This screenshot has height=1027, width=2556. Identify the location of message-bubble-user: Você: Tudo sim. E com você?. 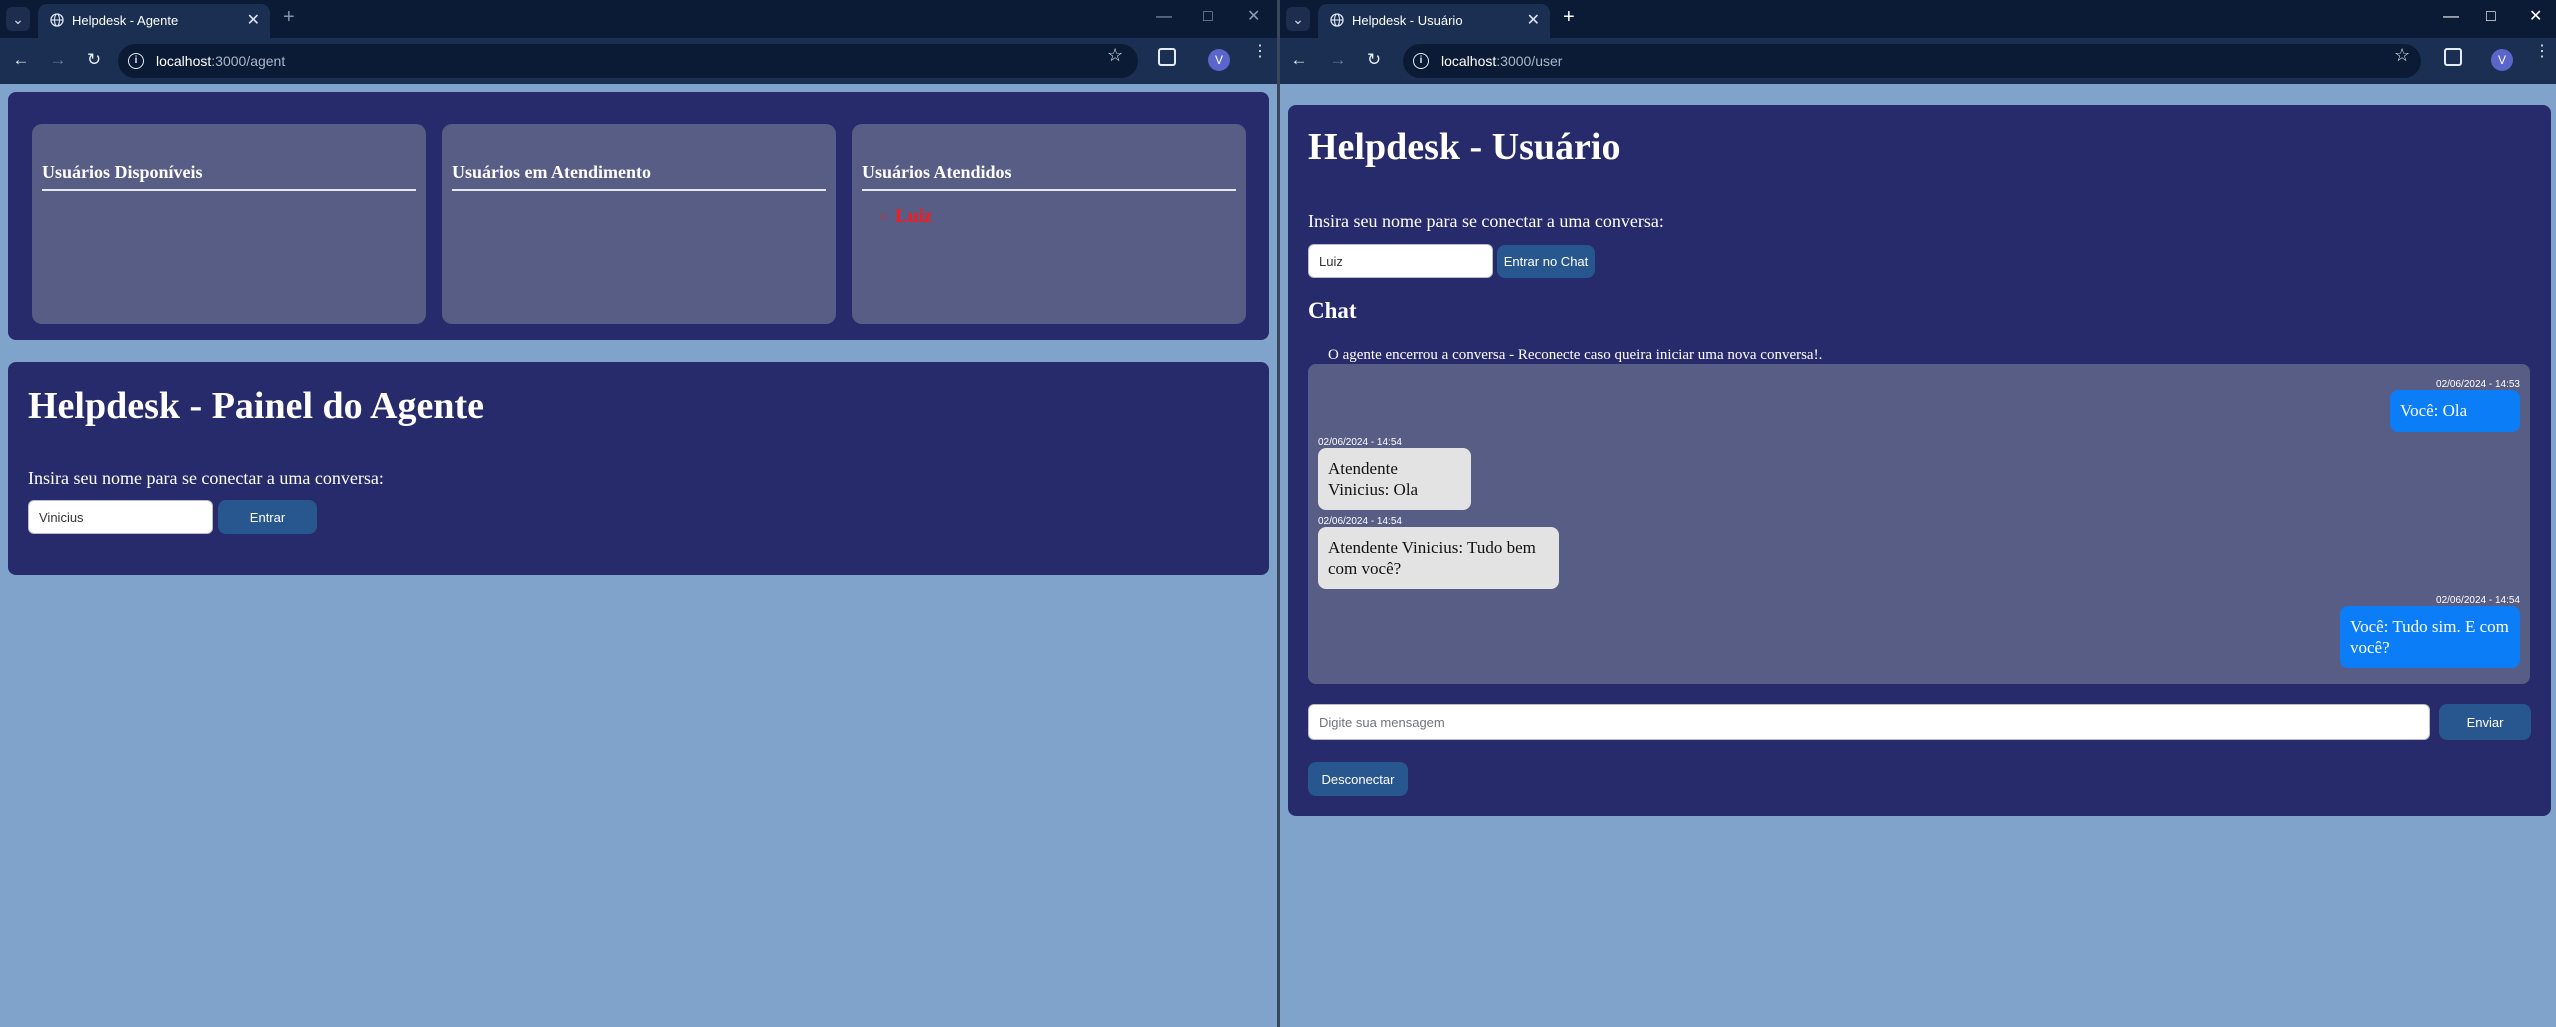
(2430, 637).